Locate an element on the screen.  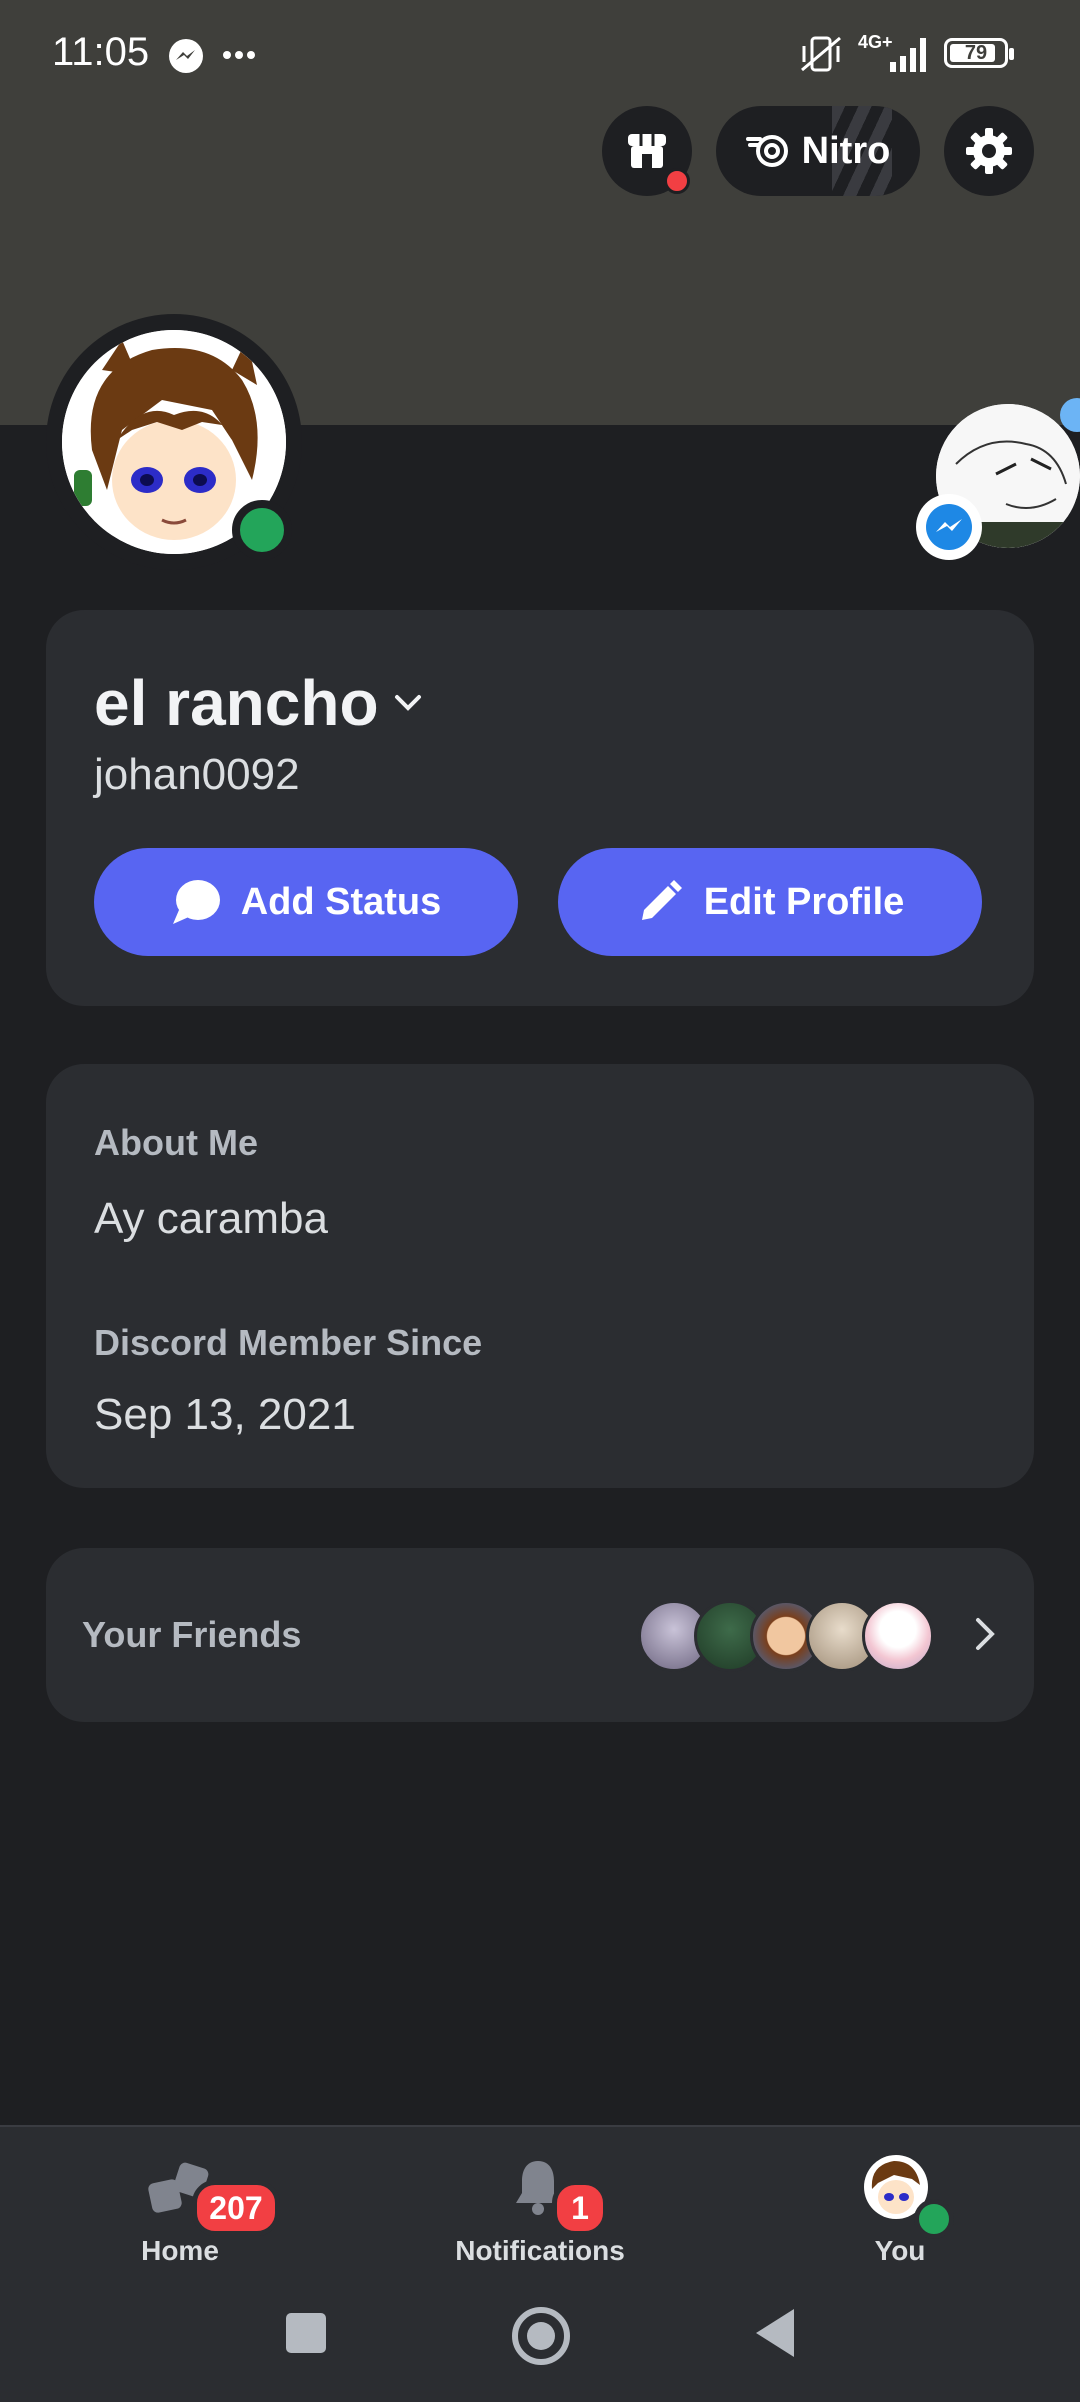
messenger-badge is located at coordinates (949, 527).